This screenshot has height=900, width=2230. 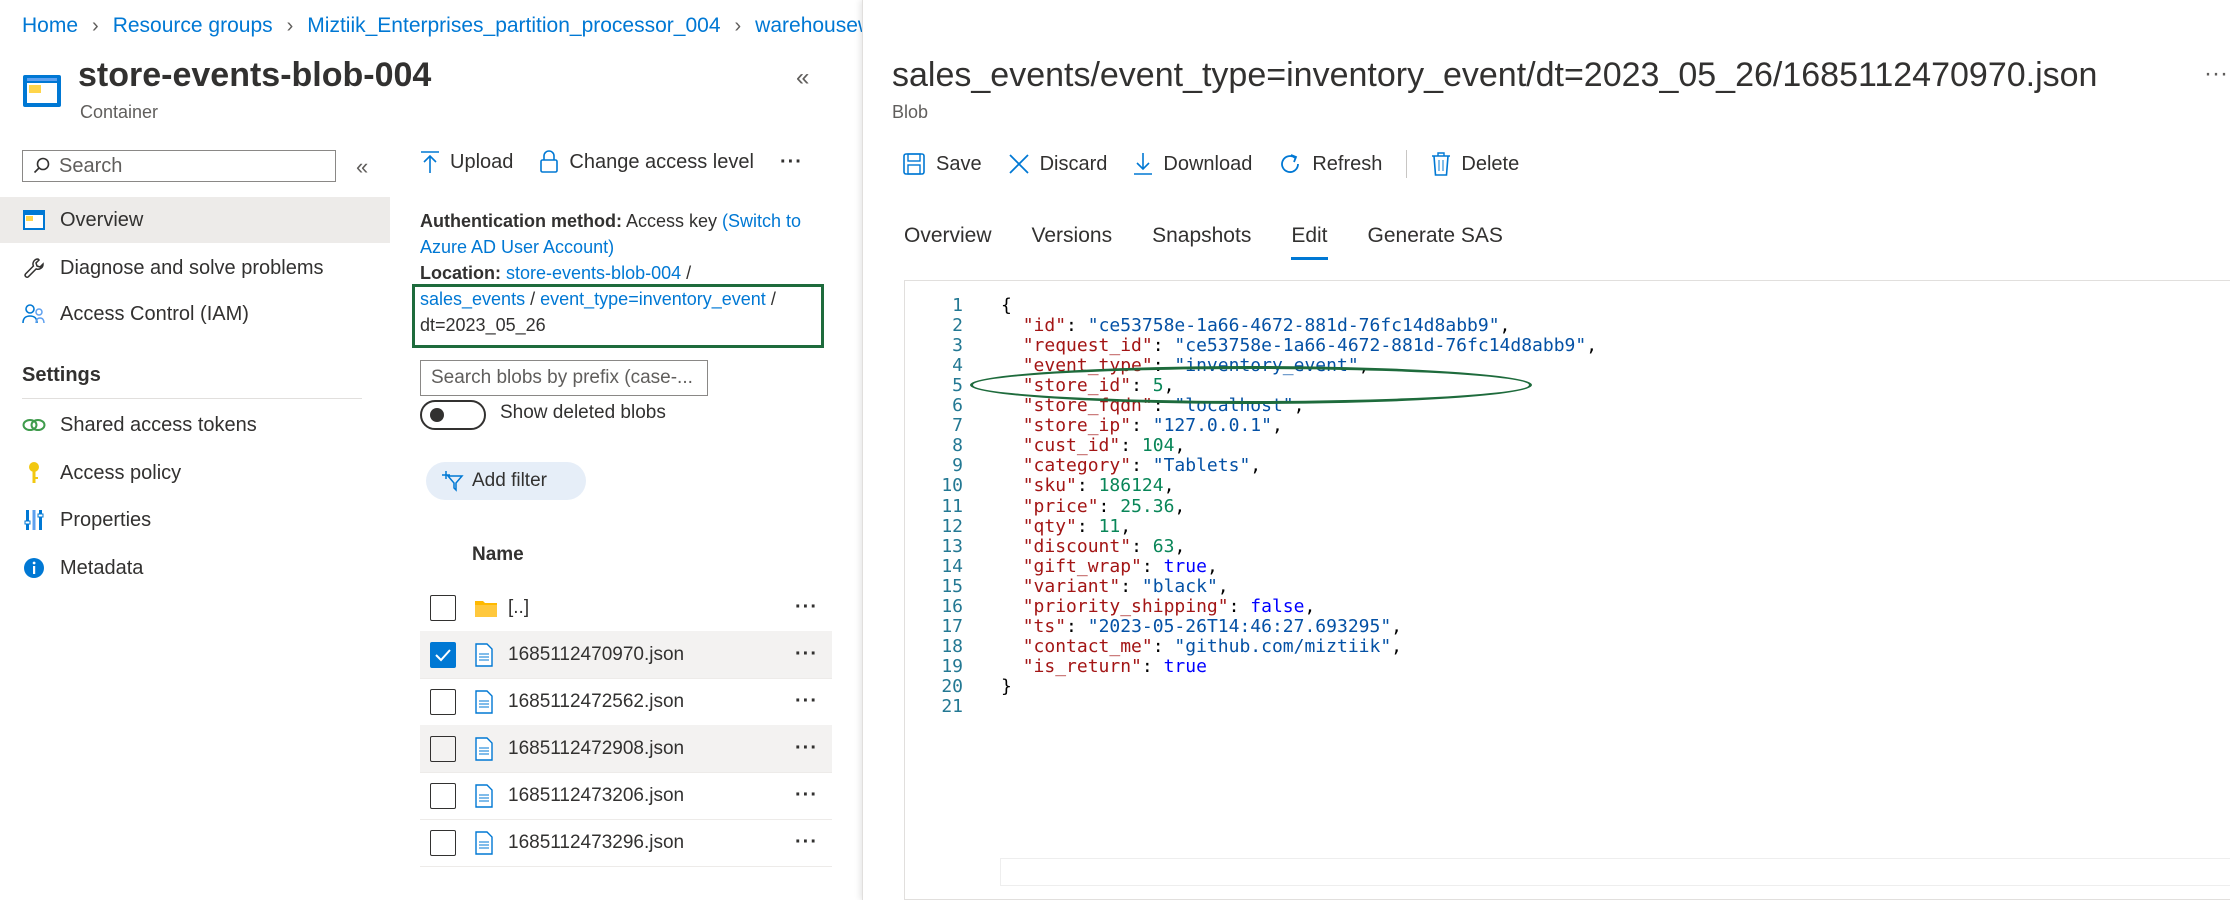 What do you see at coordinates (506, 481) in the screenshot?
I see `add-filter-button: Add filter` at bounding box center [506, 481].